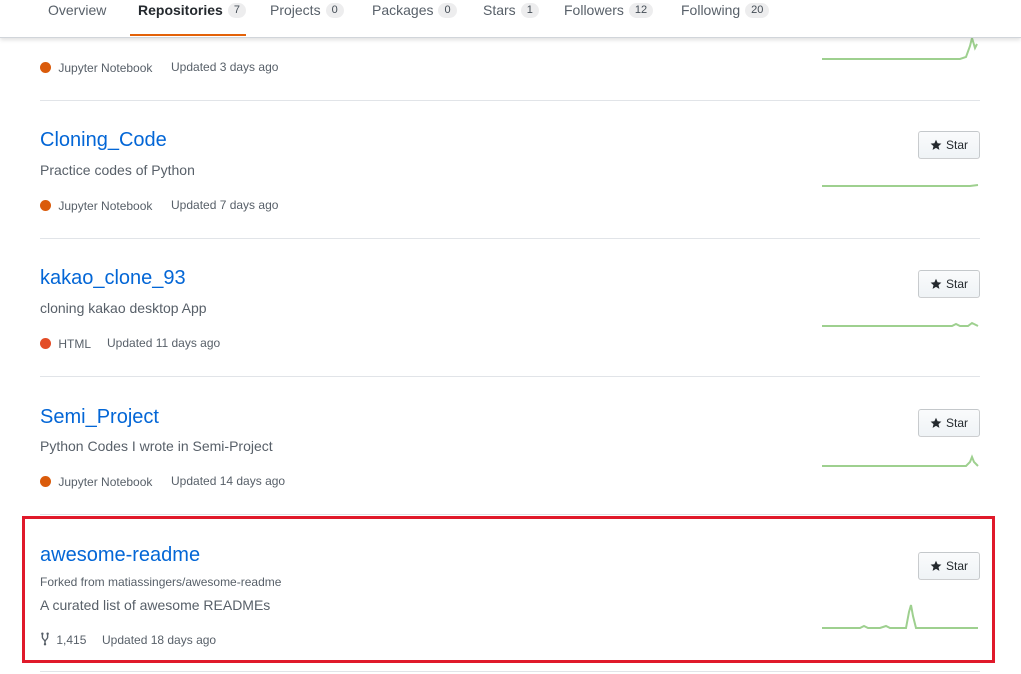 This screenshot has width=1021, height=674. Describe the element at coordinates (334, 10) in the screenshot. I see `tab-projects-count: 0` at that location.